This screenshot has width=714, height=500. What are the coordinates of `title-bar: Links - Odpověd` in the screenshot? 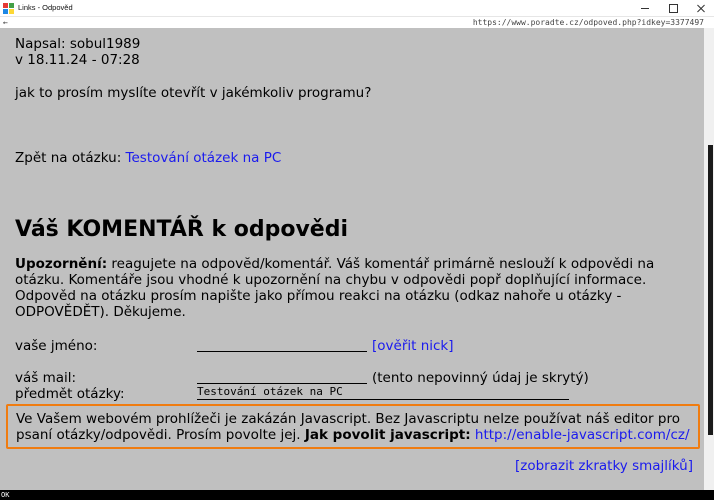 It's located at (357, 8).